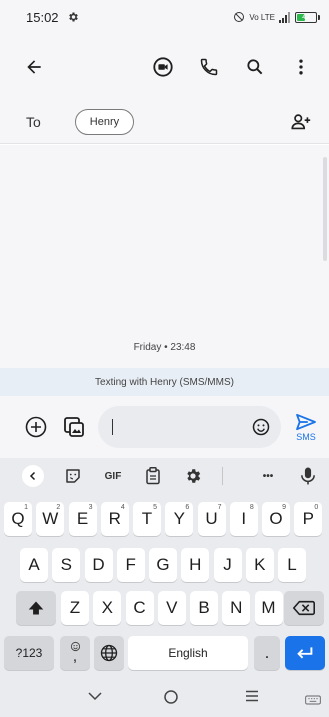 This screenshot has width=329, height=717. I want to click on navigation-bar, so click(164, 698).